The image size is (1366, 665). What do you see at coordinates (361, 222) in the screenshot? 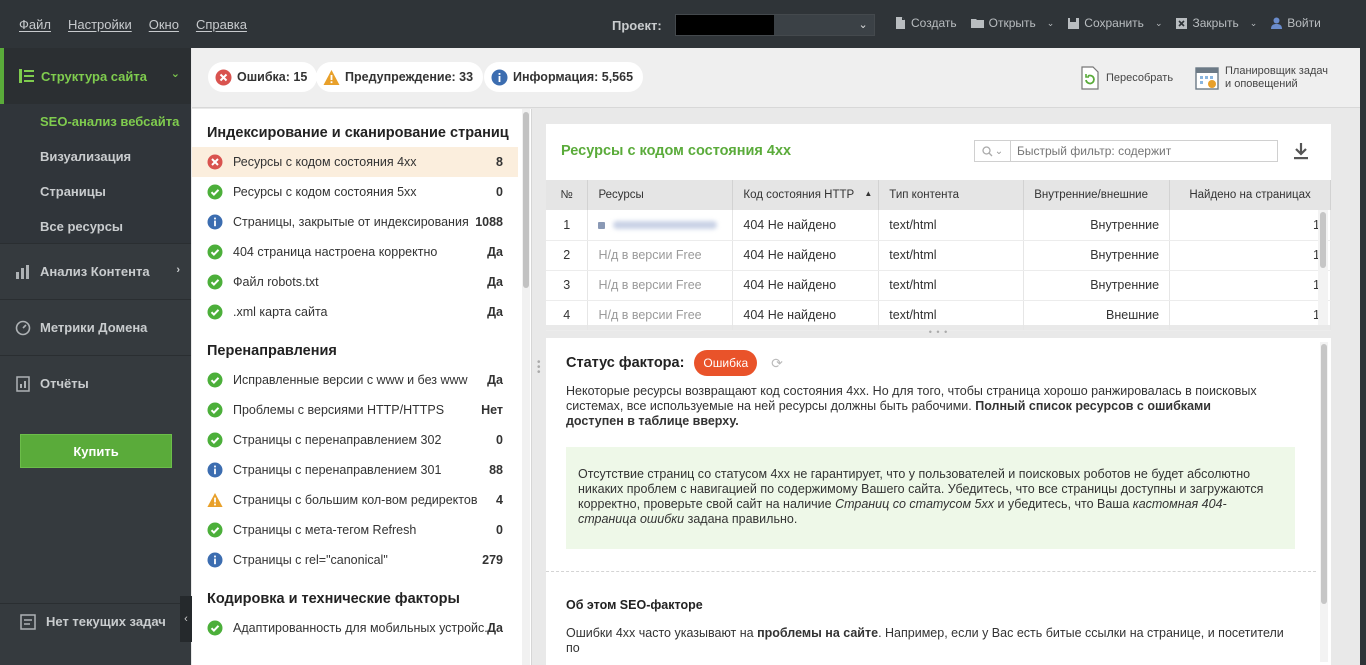
I see `checklist-item: Страницы, закрытые от индексирования 1088` at bounding box center [361, 222].